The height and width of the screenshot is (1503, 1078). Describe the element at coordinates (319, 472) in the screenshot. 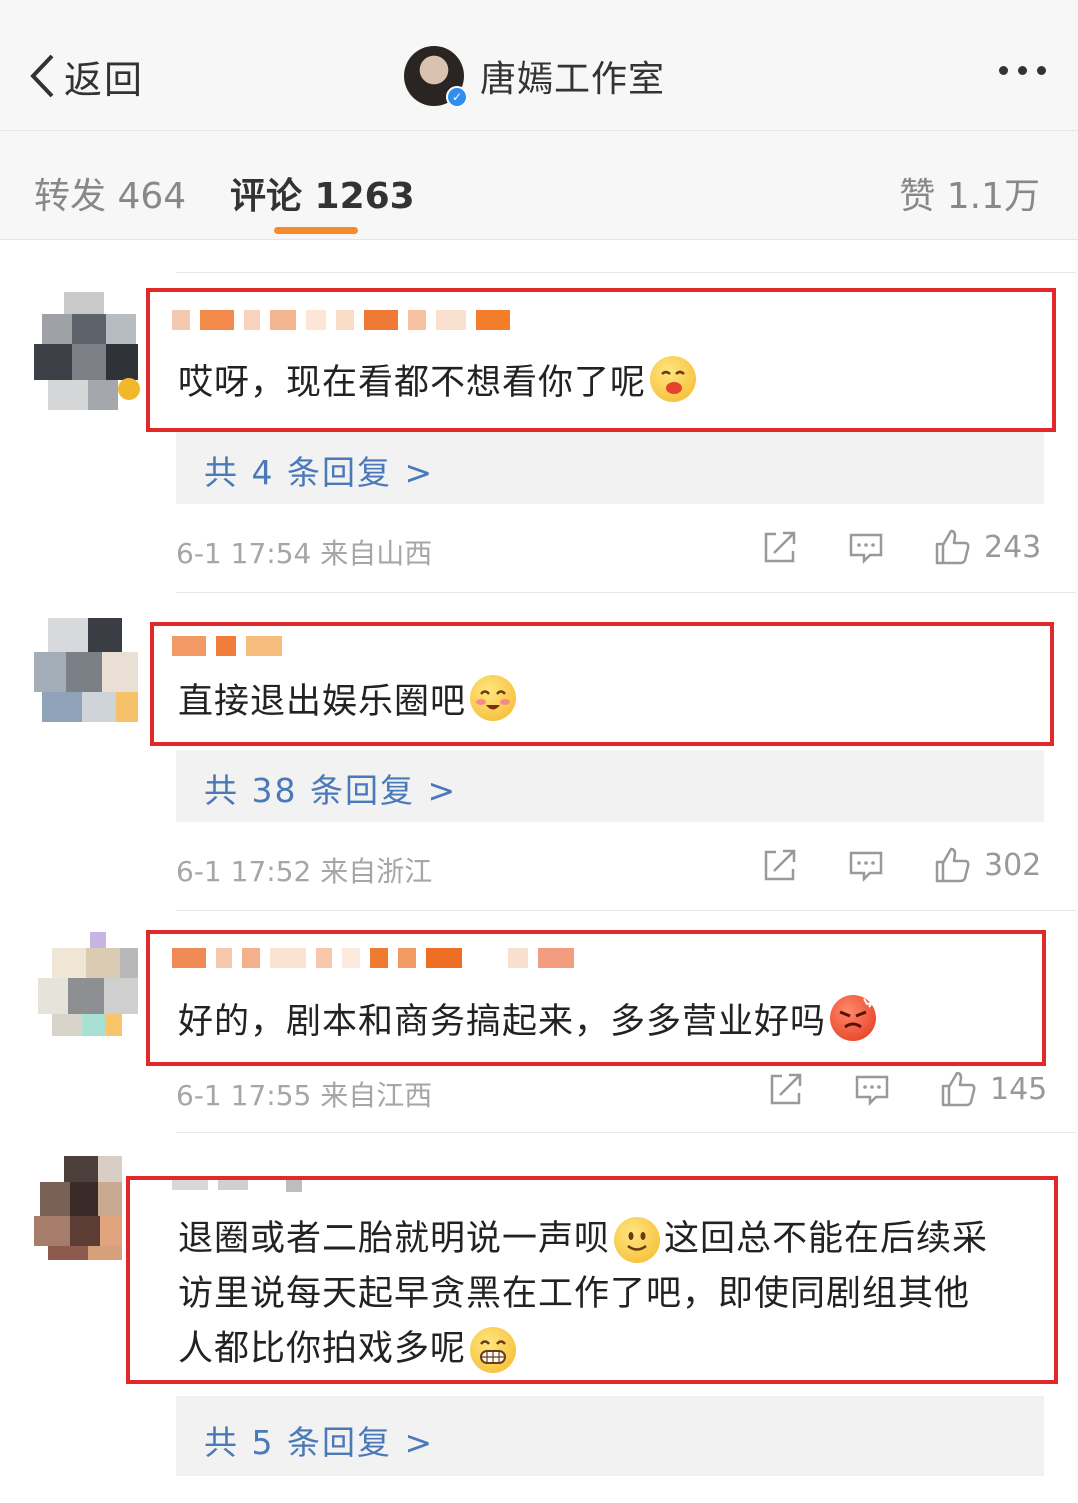

I see `replies-label: 共 4 条回复 >` at that location.